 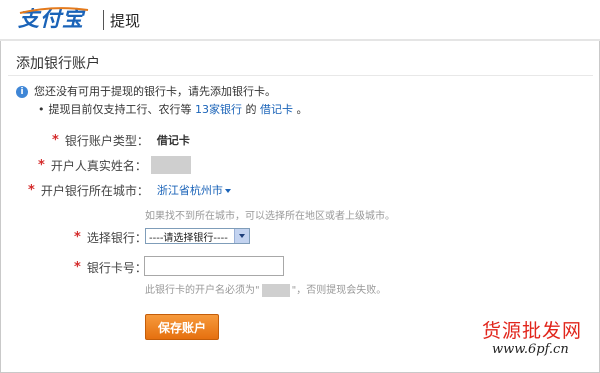 I want to click on city-row: * 开户银行所在城市： 浙江省杭州市, so click(x=129, y=190).